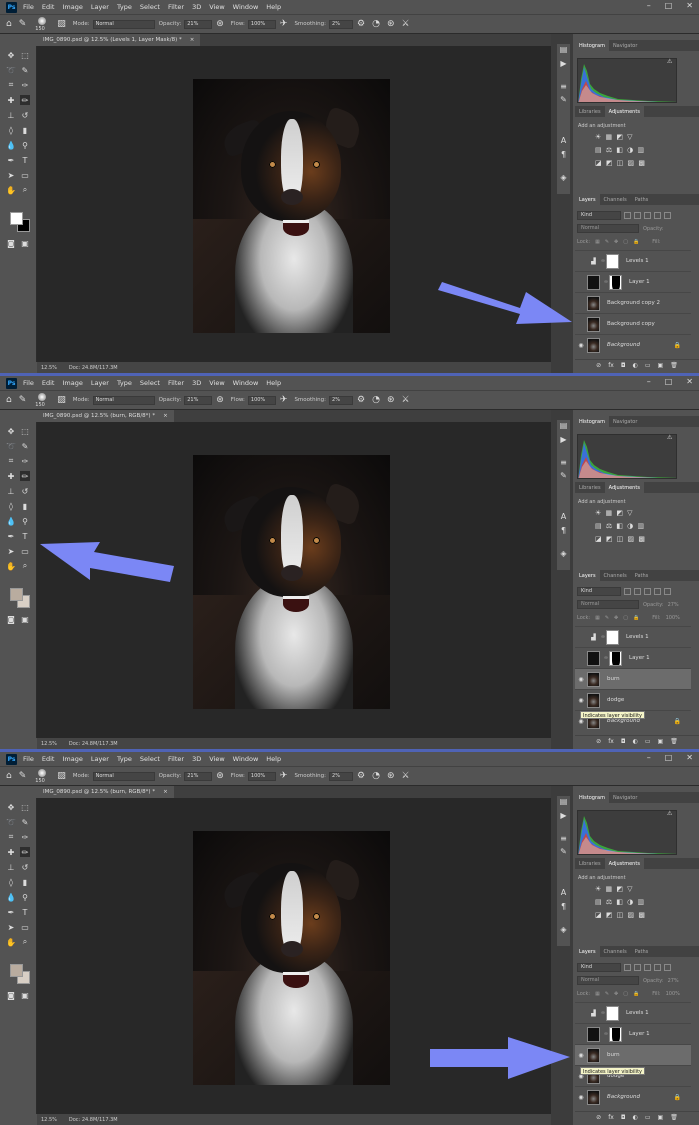  I want to click on link-layers-icon: ⊘, so click(598, 741).